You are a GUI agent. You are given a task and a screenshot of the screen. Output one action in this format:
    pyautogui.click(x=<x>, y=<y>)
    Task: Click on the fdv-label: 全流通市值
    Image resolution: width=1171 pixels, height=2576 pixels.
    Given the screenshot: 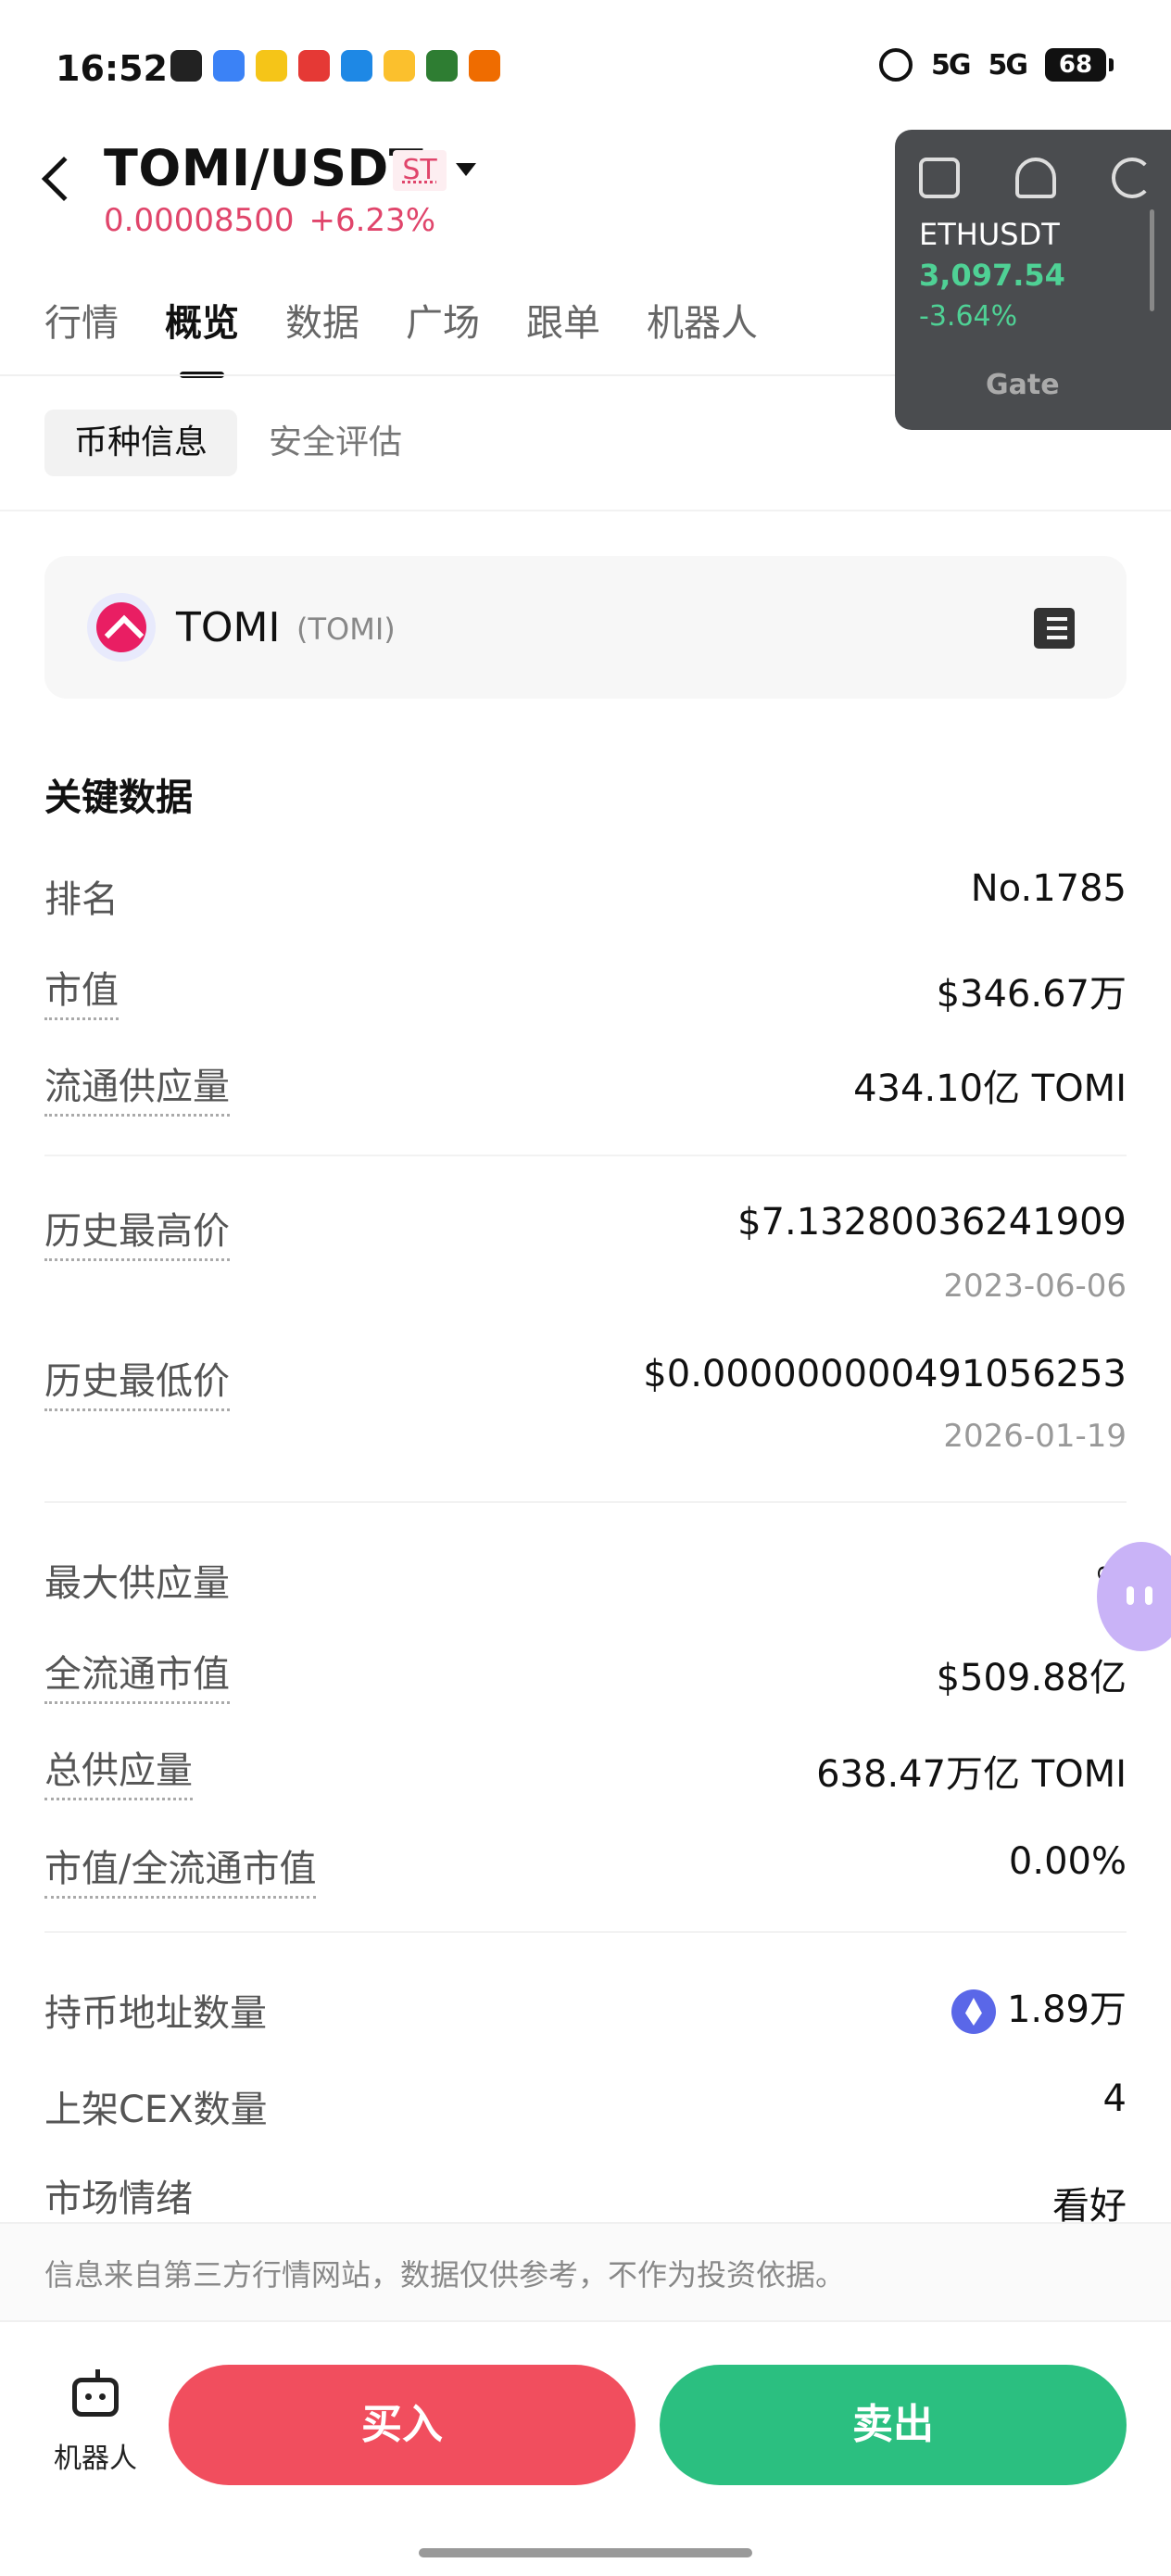 What is the action you would take?
    pyautogui.click(x=137, y=1674)
    